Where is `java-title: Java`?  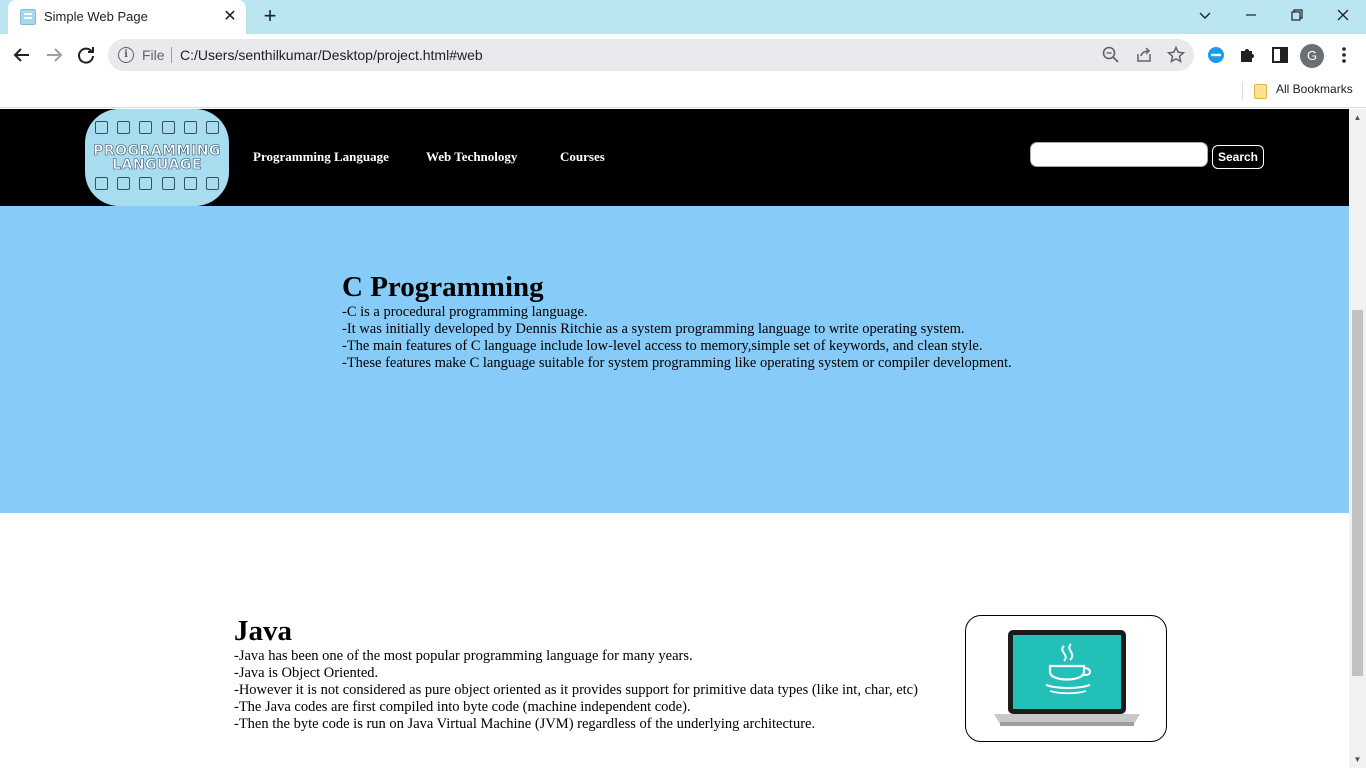 java-title: Java is located at coordinates (263, 631).